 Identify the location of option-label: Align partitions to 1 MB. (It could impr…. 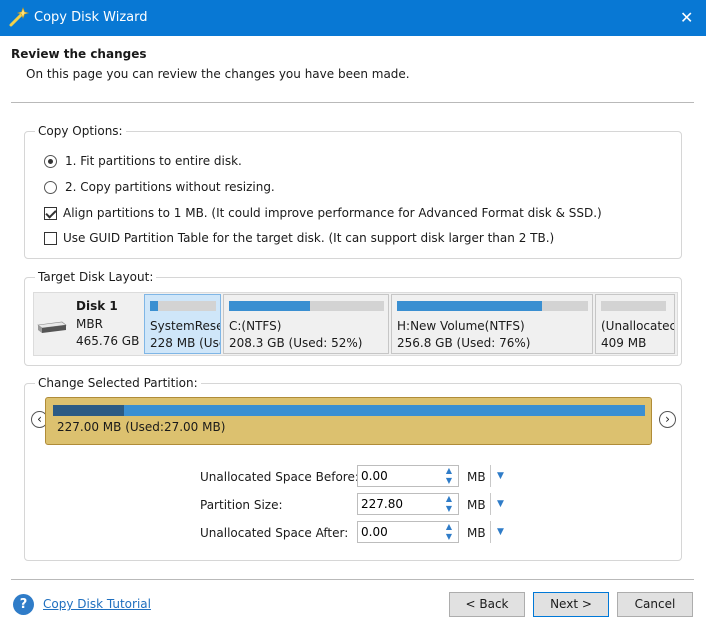
(332, 213).